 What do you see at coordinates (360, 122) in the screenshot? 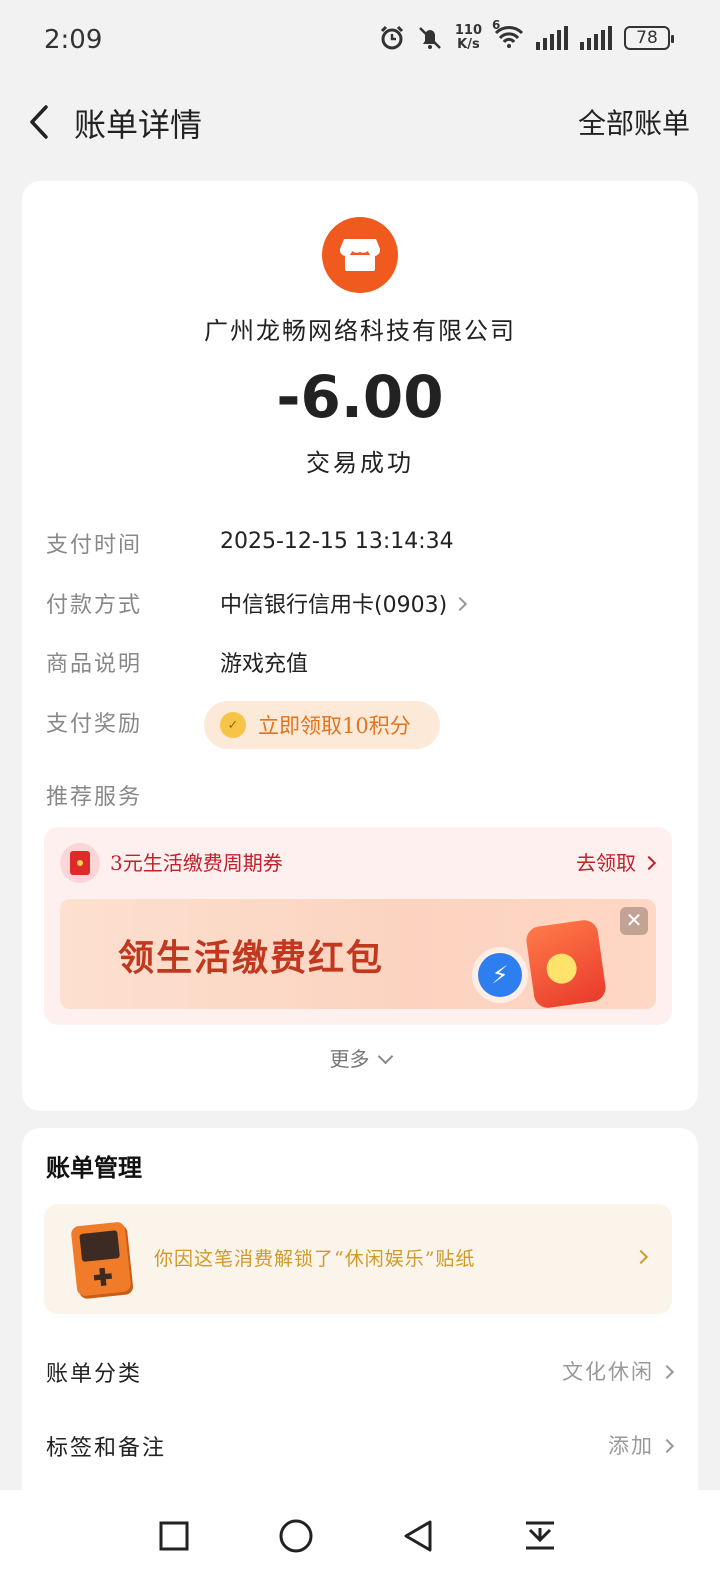
I see `header: 账单详情 全部账单` at bounding box center [360, 122].